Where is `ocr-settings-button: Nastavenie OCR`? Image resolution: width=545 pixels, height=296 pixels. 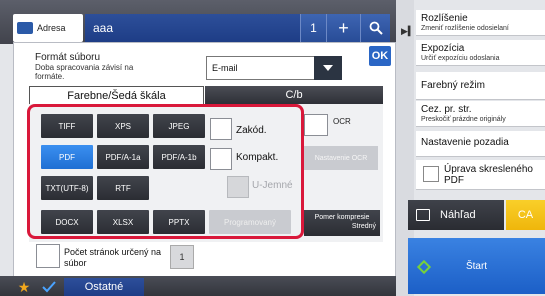
ocr-settings-button: Nastavenie OCR is located at coordinates (341, 158).